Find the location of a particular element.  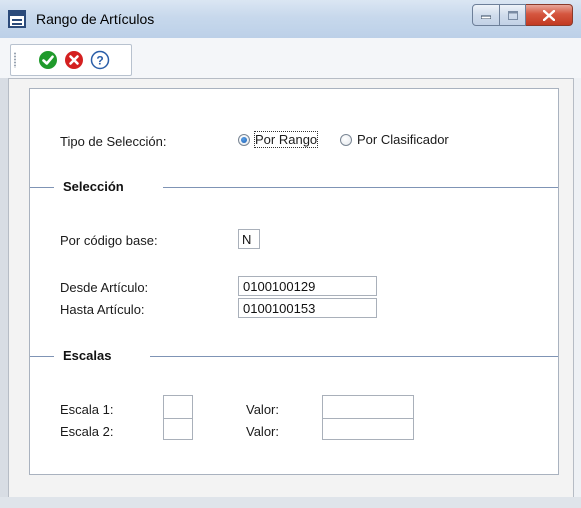

tipo-seleccion-label: Tipo de Selección: is located at coordinates (113, 141).